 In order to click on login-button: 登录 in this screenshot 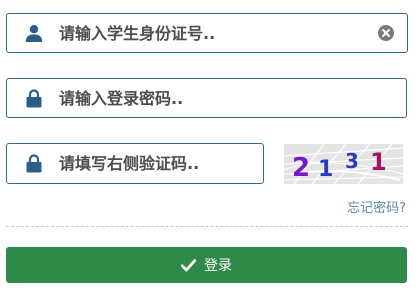, I will do `click(206, 265)`.